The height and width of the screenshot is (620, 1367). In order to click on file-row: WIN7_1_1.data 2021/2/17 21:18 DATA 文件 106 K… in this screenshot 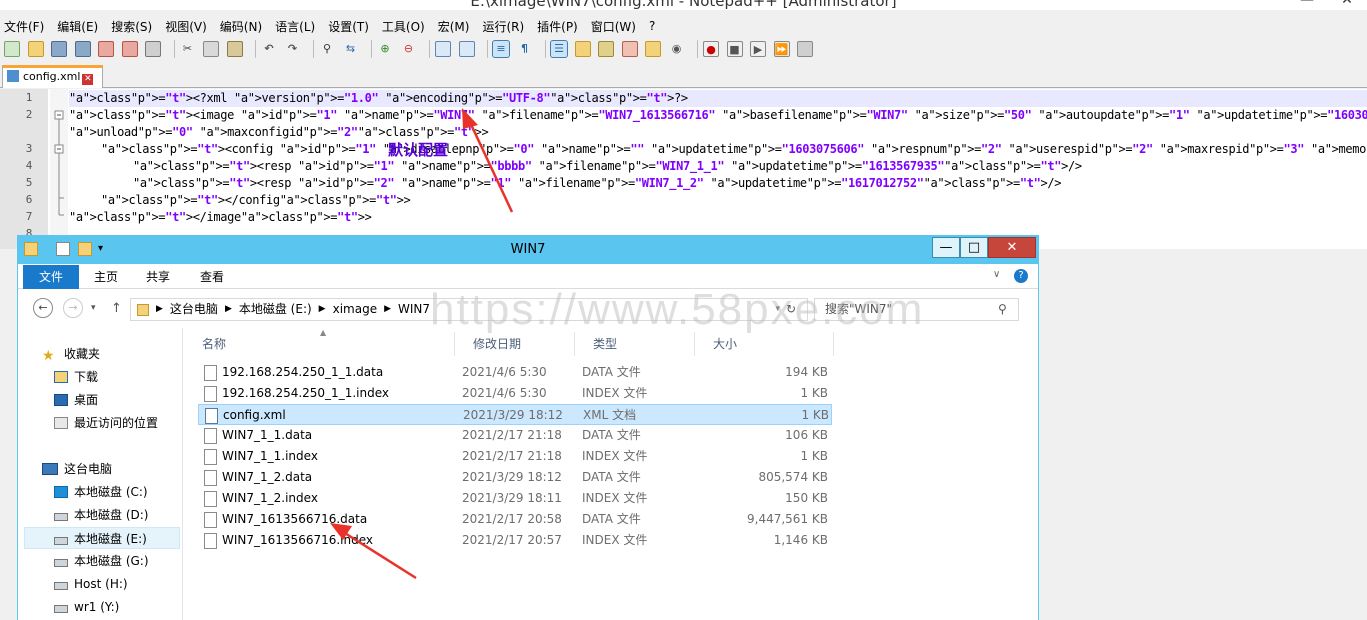, I will do `click(515, 435)`.